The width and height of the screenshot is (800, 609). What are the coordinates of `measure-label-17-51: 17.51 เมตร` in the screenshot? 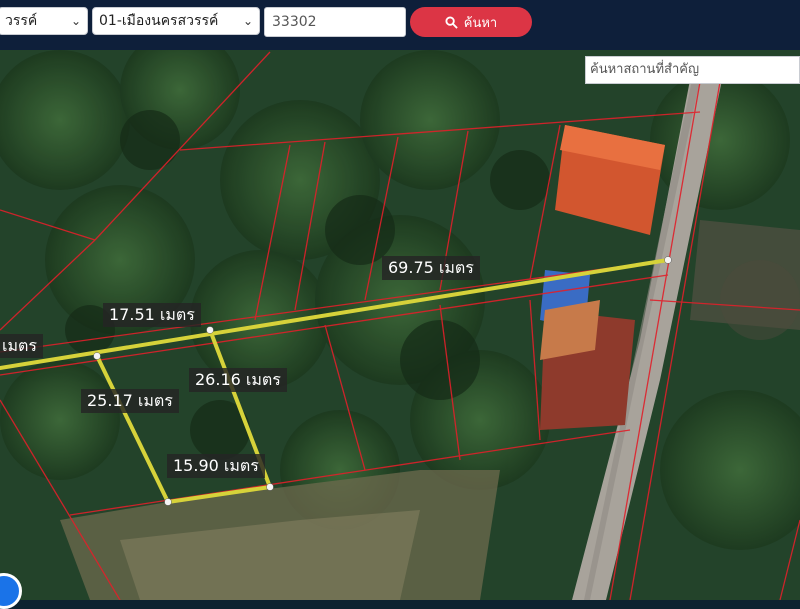 It's located at (152, 315).